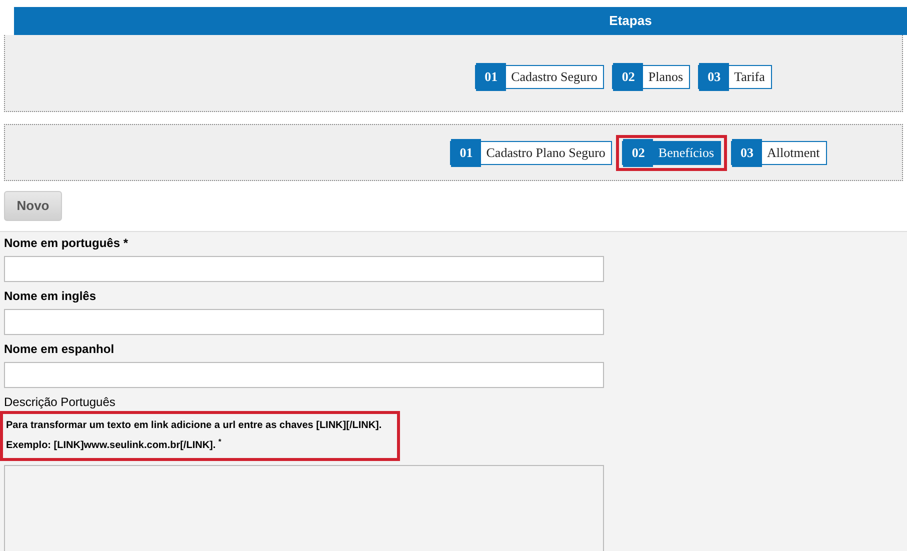 This screenshot has width=907, height=551. Describe the element at coordinates (735, 77) in the screenshot. I see `step-tab: 03 Tarifa` at that location.